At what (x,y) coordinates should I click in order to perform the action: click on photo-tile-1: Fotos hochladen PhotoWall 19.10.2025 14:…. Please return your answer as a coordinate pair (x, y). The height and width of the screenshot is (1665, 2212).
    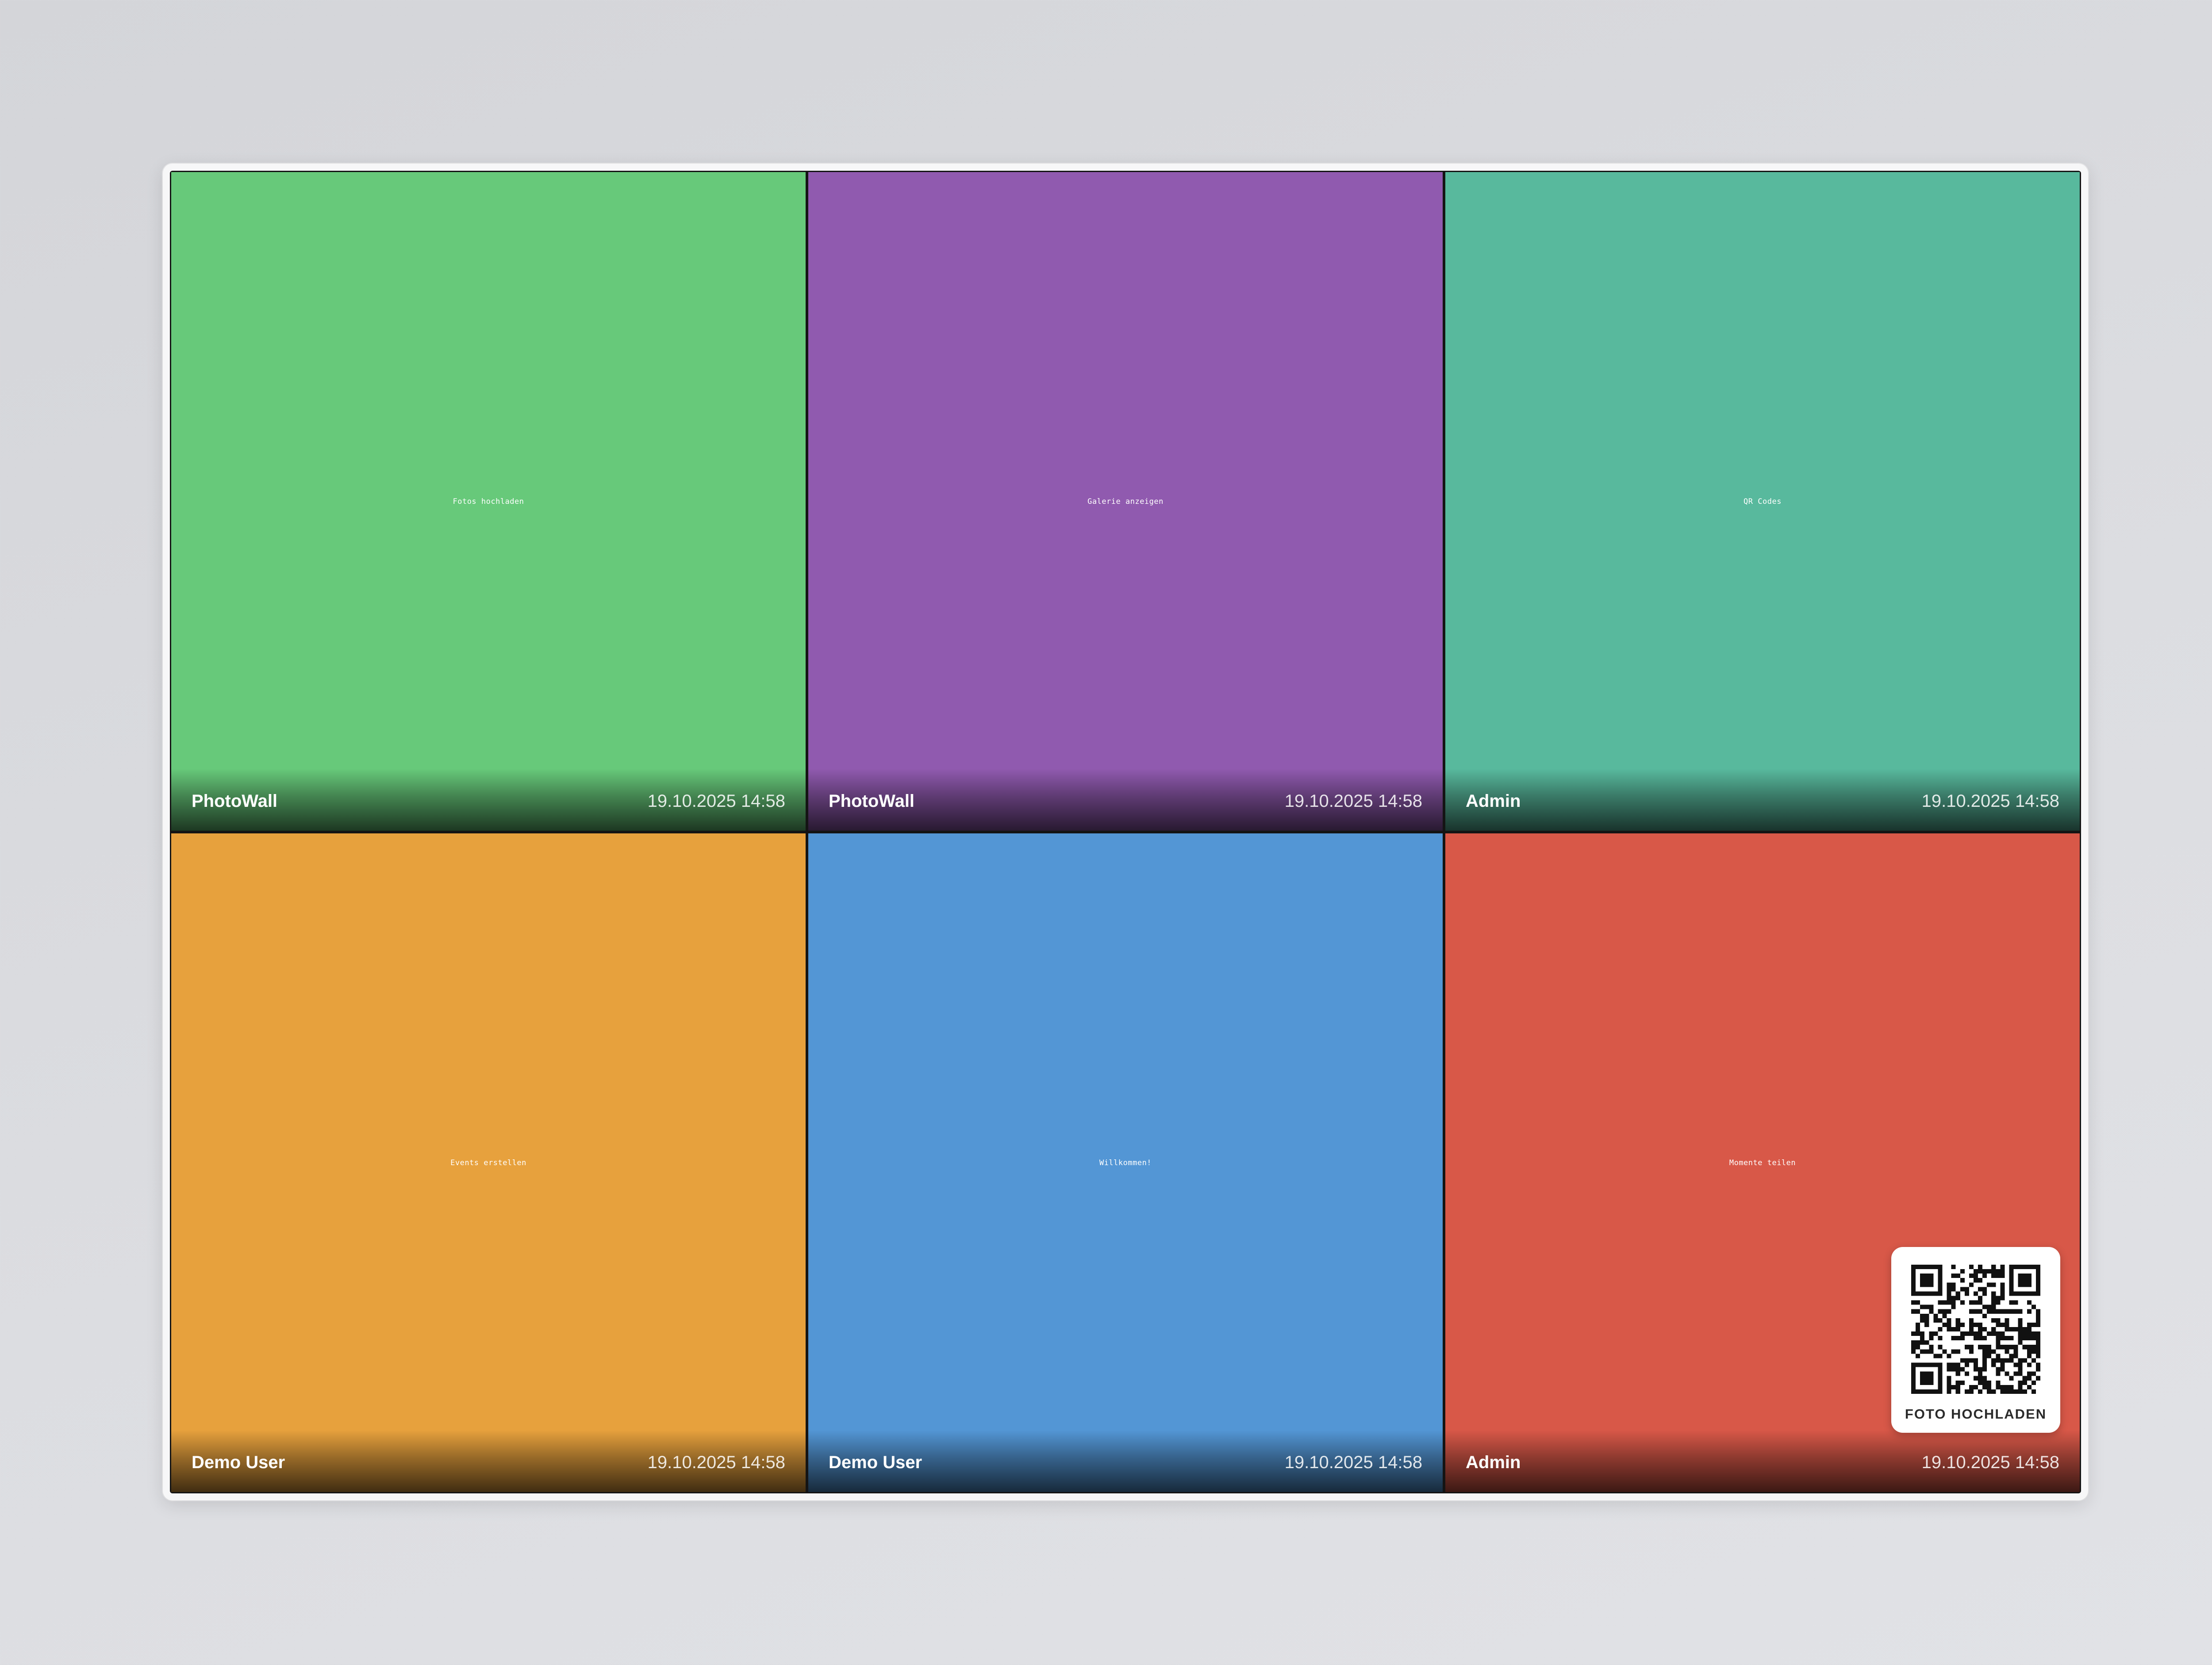
    Looking at the image, I should click on (489, 501).